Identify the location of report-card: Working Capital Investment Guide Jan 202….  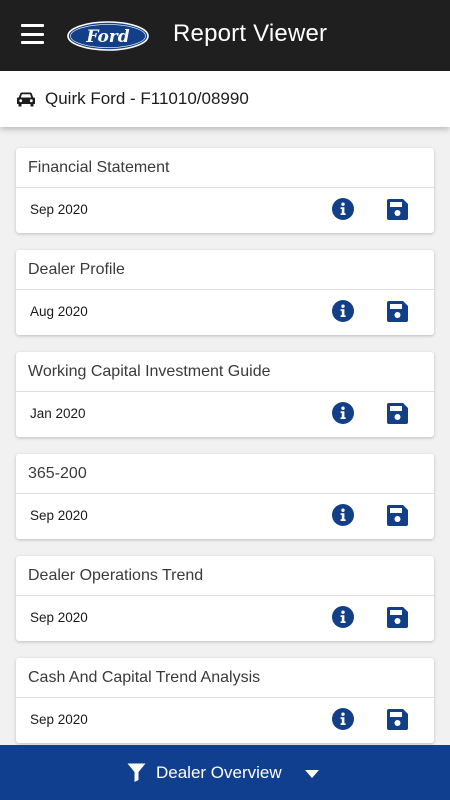
(225, 394).